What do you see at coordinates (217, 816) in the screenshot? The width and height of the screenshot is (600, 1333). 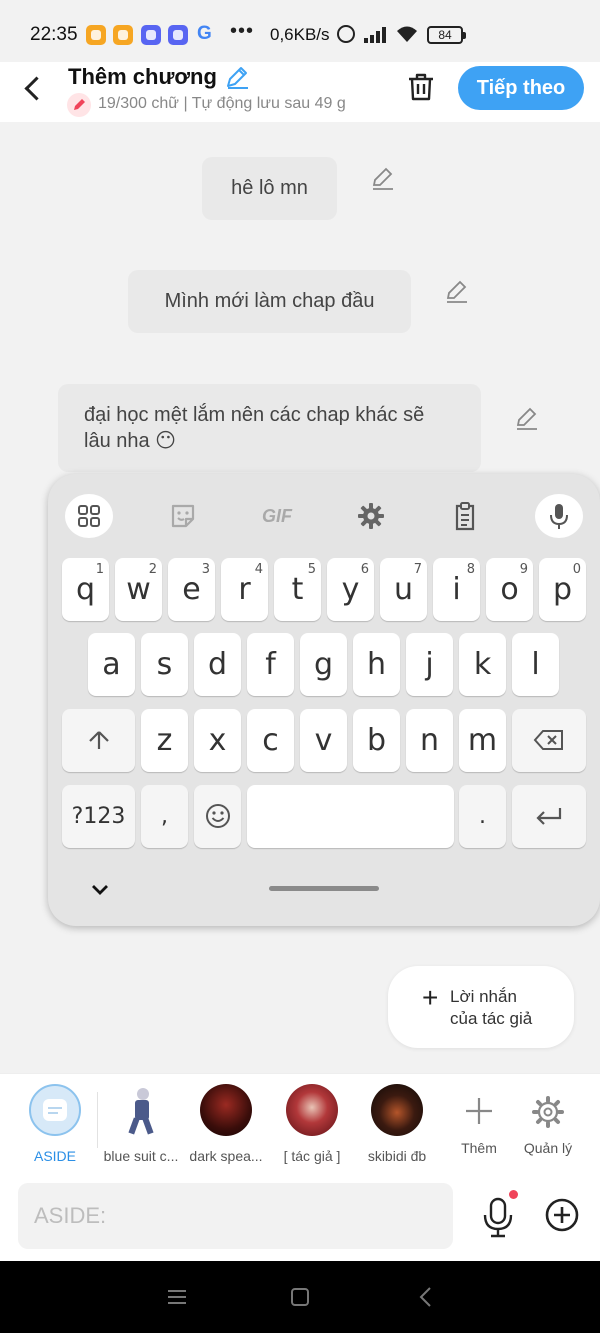 I see `emoji-key` at bounding box center [217, 816].